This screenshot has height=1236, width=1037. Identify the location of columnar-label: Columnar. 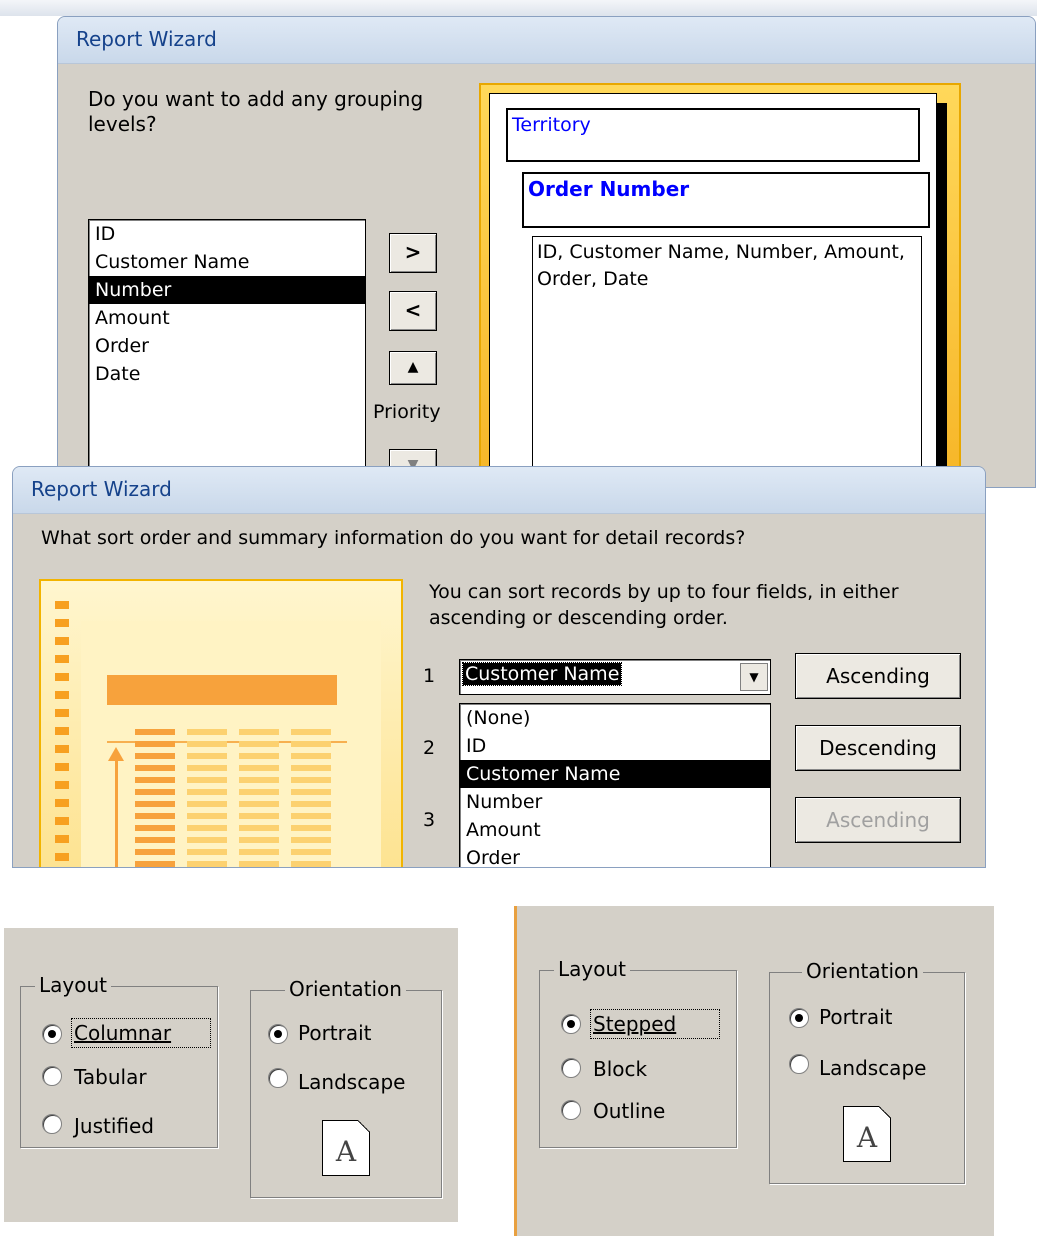
(141, 1033).